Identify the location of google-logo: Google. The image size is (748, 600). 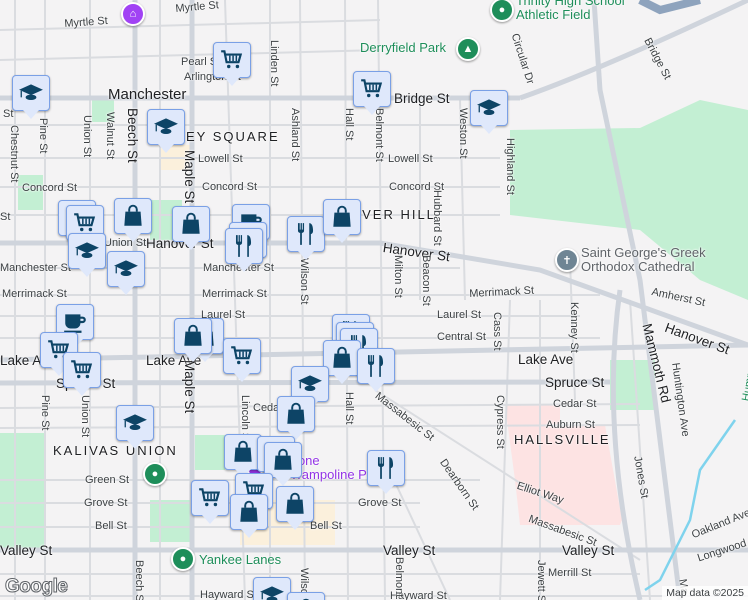
(36, 587).